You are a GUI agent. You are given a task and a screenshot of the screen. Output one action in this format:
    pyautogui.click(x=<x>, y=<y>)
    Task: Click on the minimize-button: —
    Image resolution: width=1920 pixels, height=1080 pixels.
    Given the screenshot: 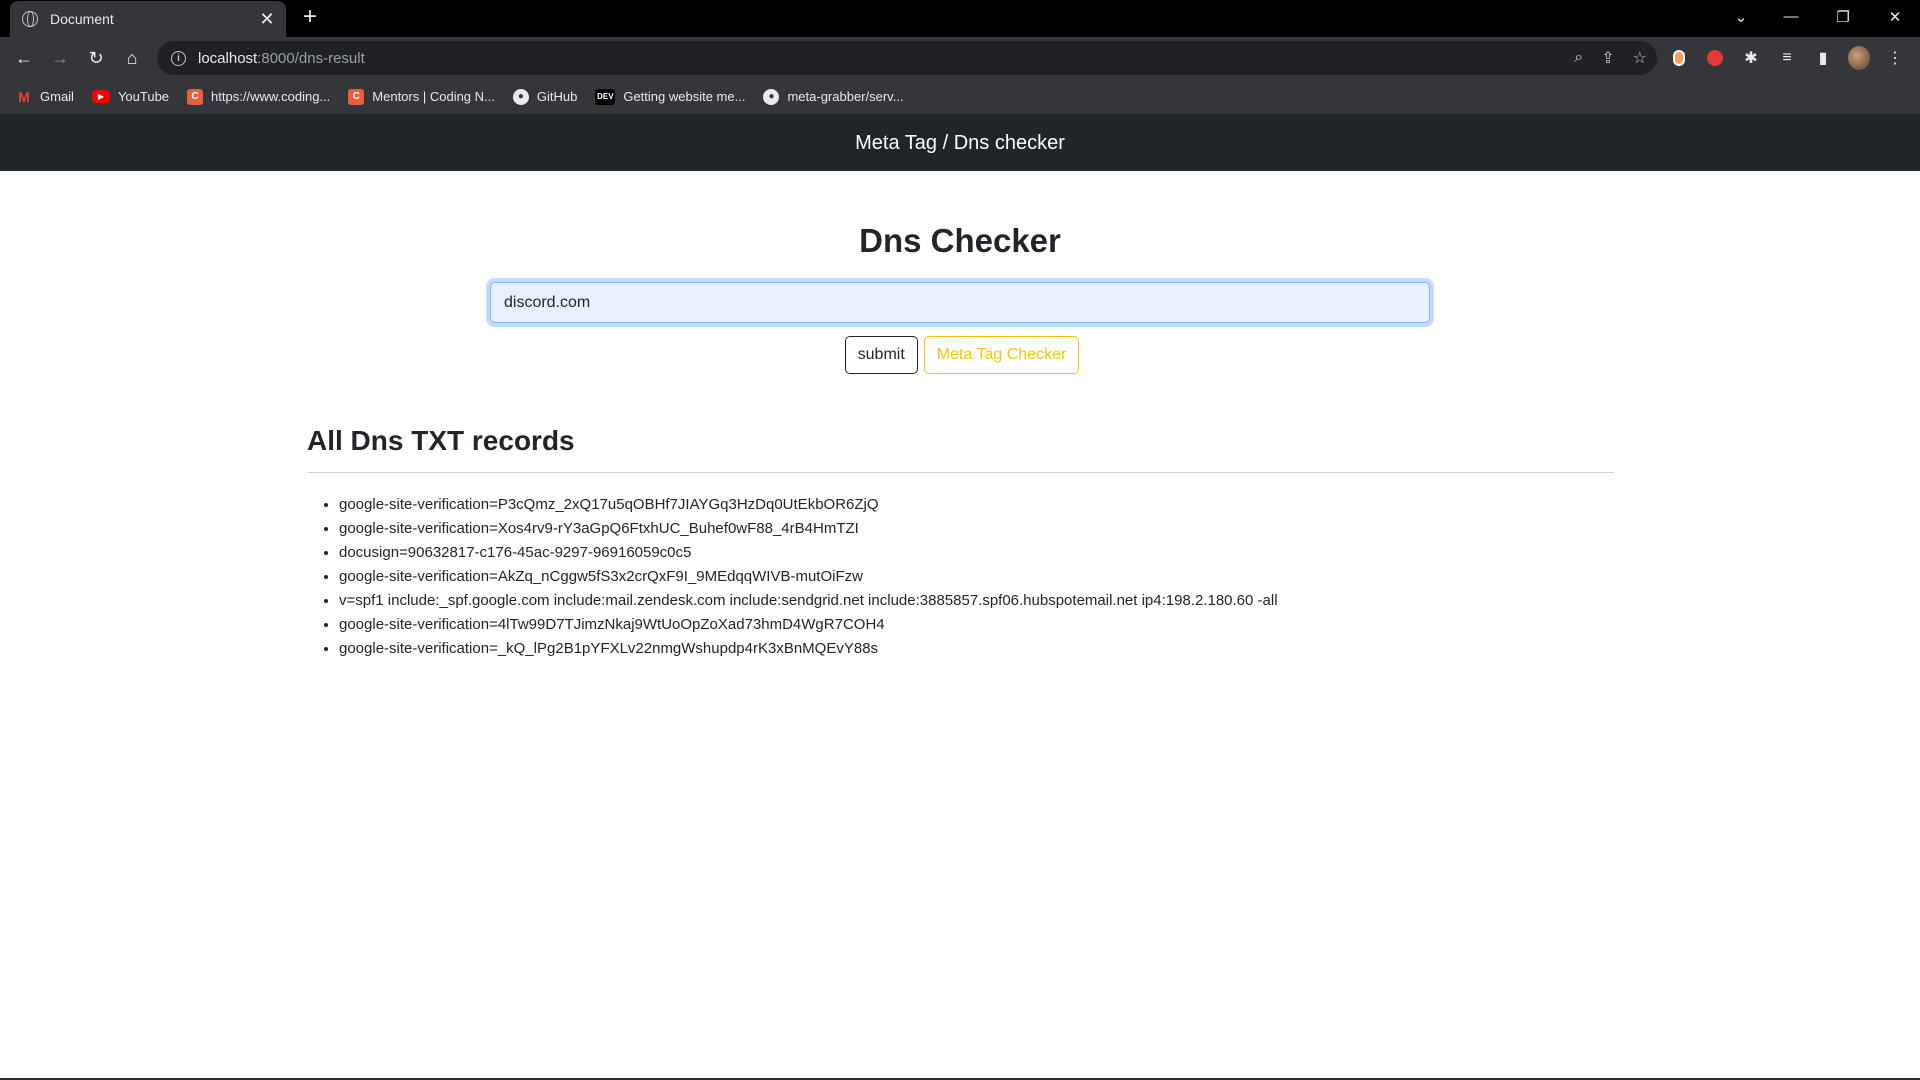 What is the action you would take?
    pyautogui.click(x=1791, y=16)
    